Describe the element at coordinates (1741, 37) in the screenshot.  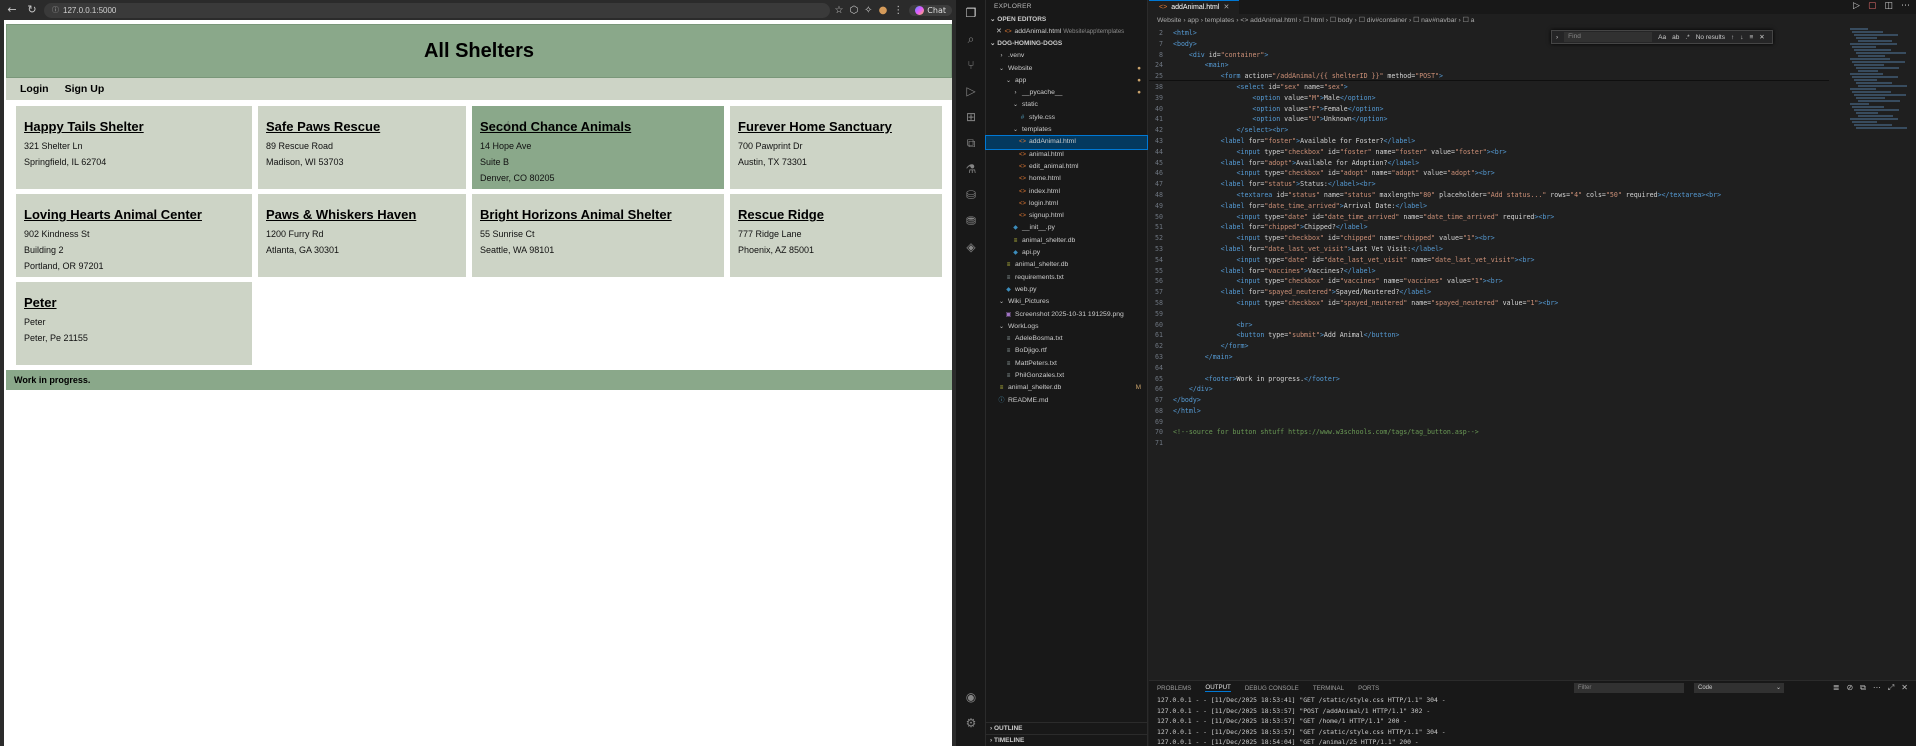
I see `arrow-down-icon: ↓` at that location.